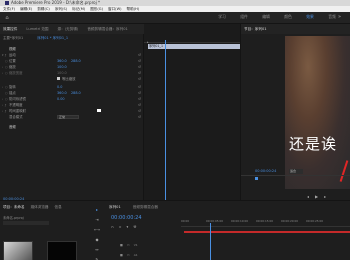 The height and width of the screenshot is (260, 350). What do you see at coordinates (288, 17) in the screenshot?
I see `workspace-tab-color: 颜色` at bounding box center [288, 17].